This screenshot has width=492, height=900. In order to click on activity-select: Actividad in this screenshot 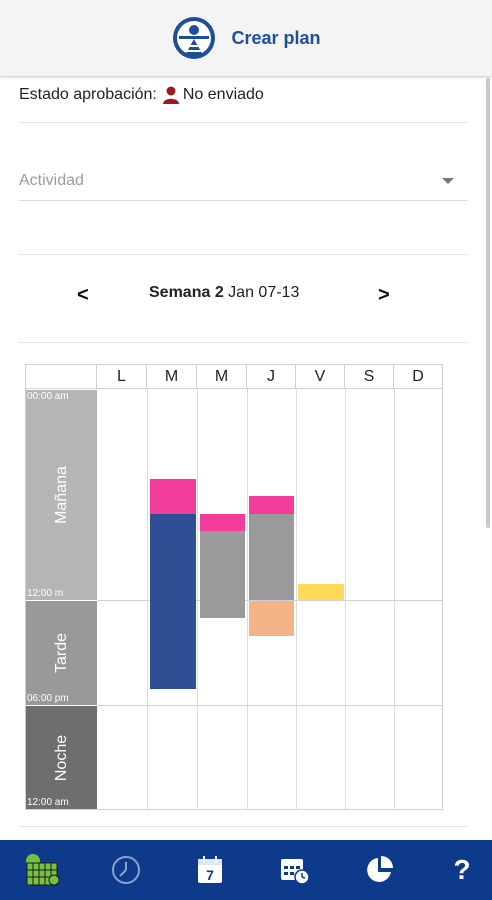, I will do `click(243, 181)`.